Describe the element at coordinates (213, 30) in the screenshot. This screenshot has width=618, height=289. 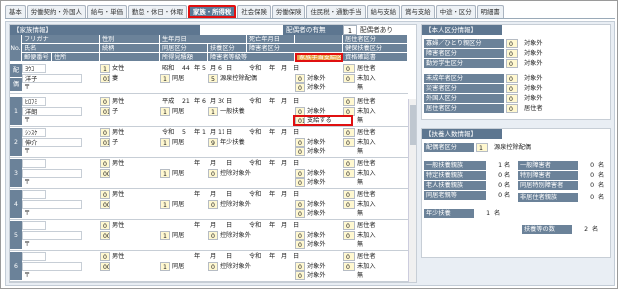
I see `family-header: 【家族情報】 配偶者の有無 1 配偶者あり` at that location.